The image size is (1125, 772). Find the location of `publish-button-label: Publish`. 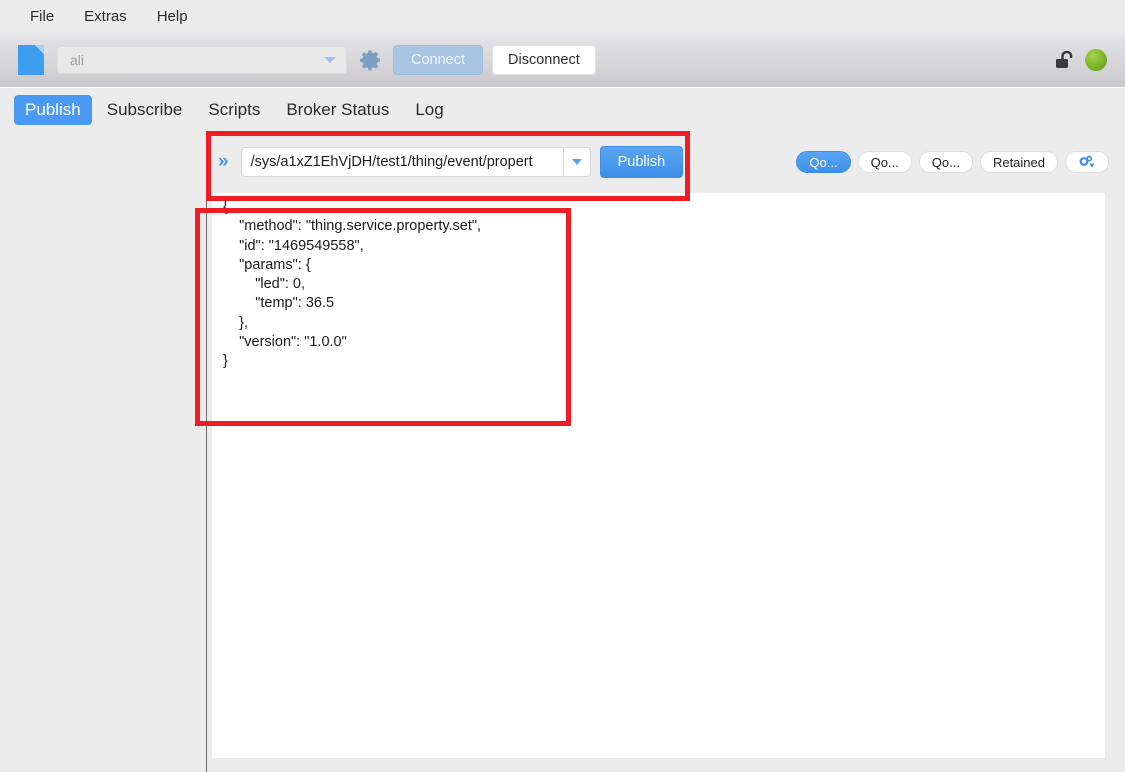

publish-button-label: Publish is located at coordinates (641, 162).